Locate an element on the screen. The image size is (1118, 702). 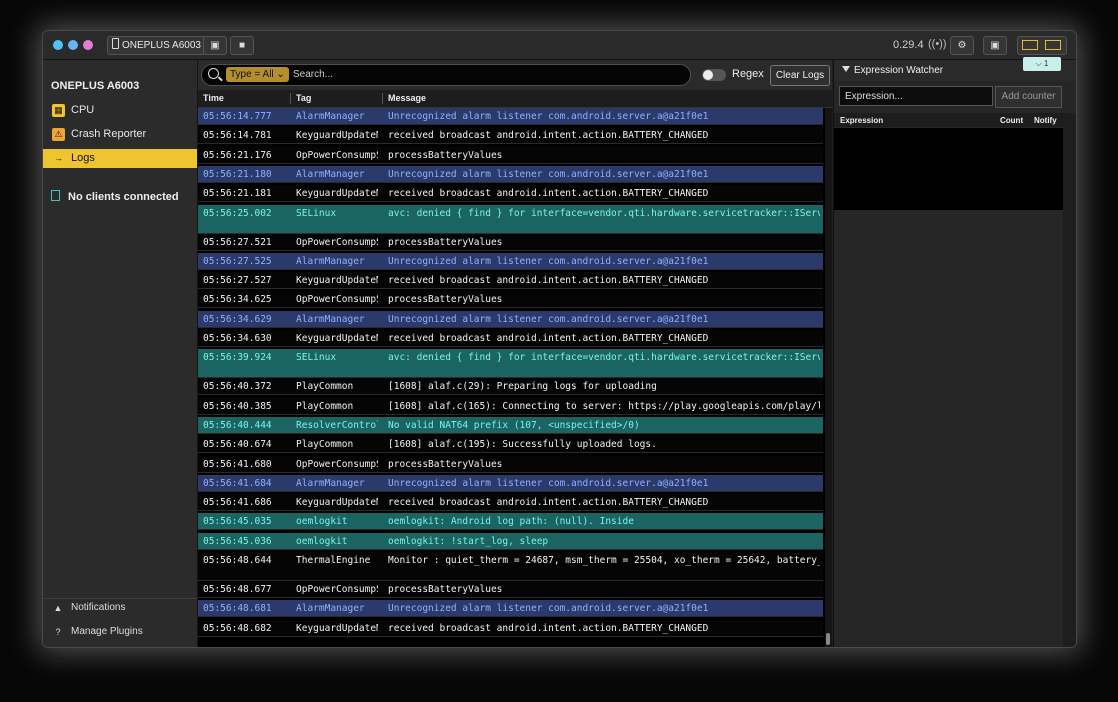
log-tag: SELinux is located at coordinates (316, 358).